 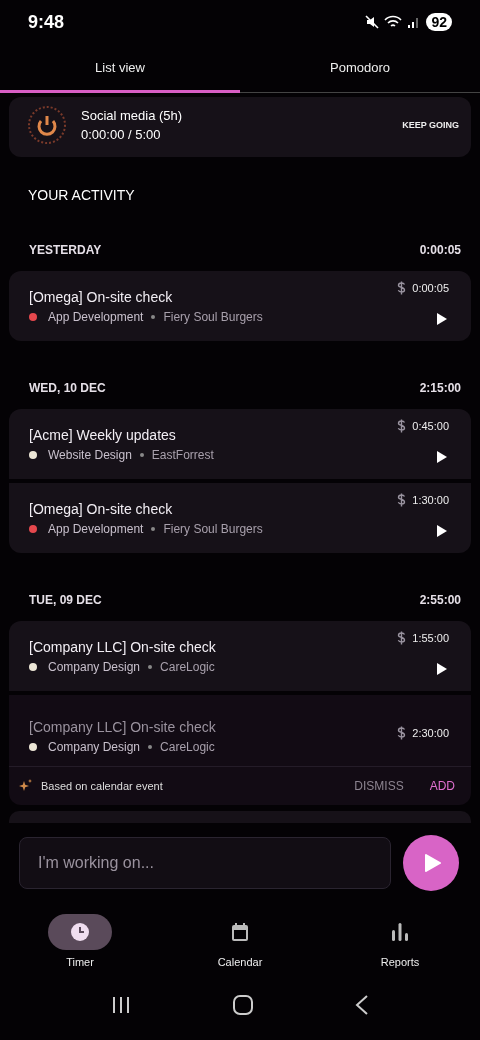 What do you see at coordinates (440, 600) in the screenshot?
I see `day-total: 2:55:00` at bounding box center [440, 600].